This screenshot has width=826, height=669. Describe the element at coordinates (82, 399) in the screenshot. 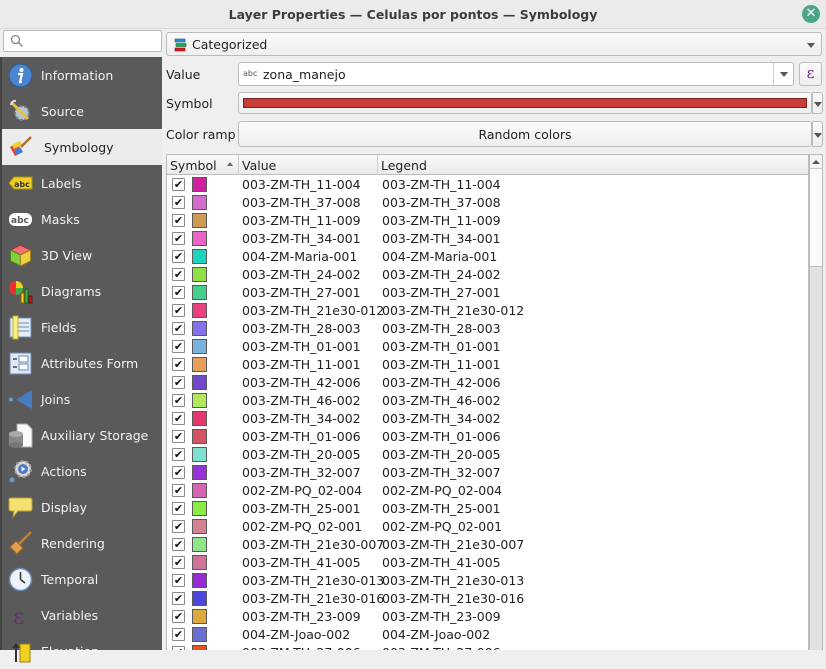

I see `sidebar-item-joins: Joins` at that location.